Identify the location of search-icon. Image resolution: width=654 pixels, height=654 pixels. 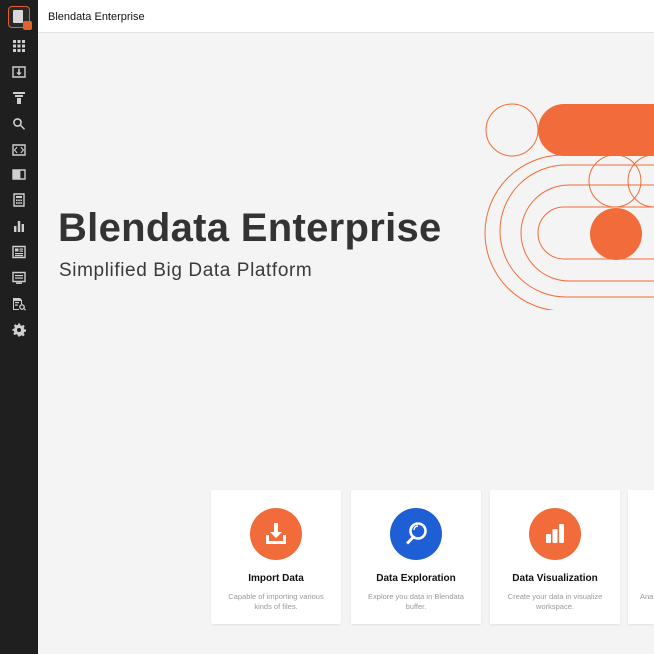
(19, 124).